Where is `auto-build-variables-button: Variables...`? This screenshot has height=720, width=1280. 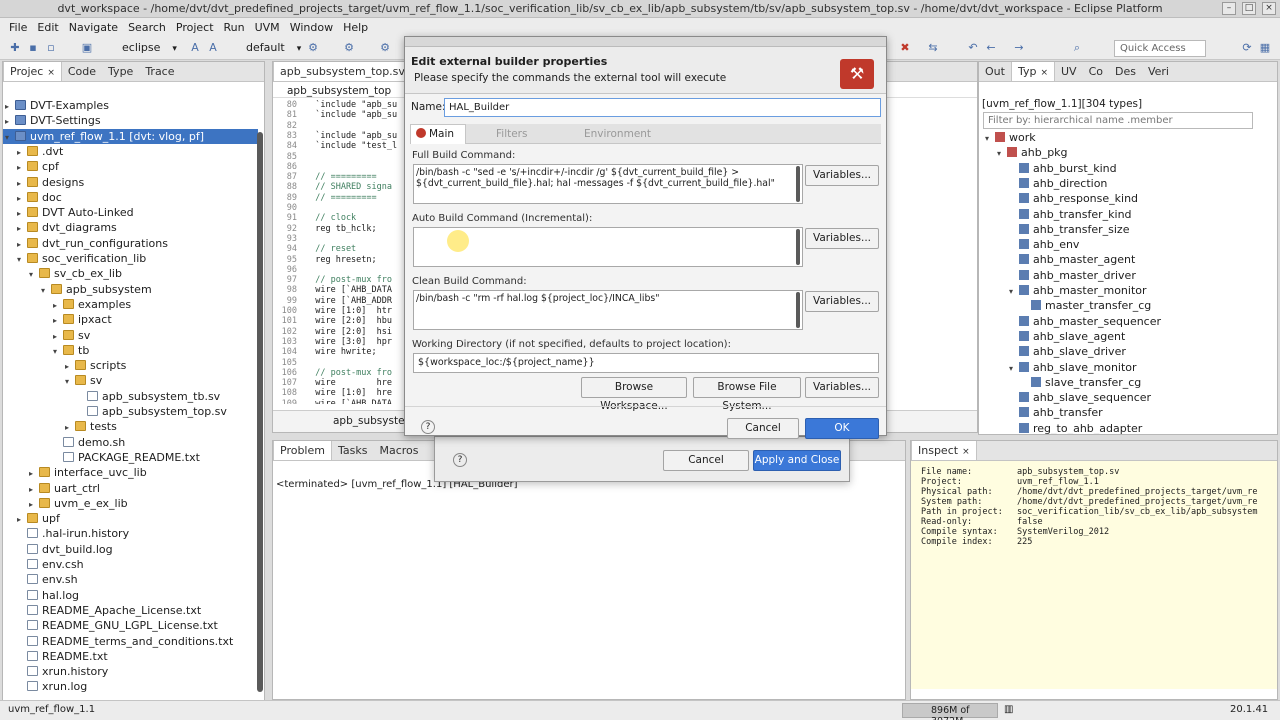
auto-build-variables-button: Variables... is located at coordinates (842, 238).